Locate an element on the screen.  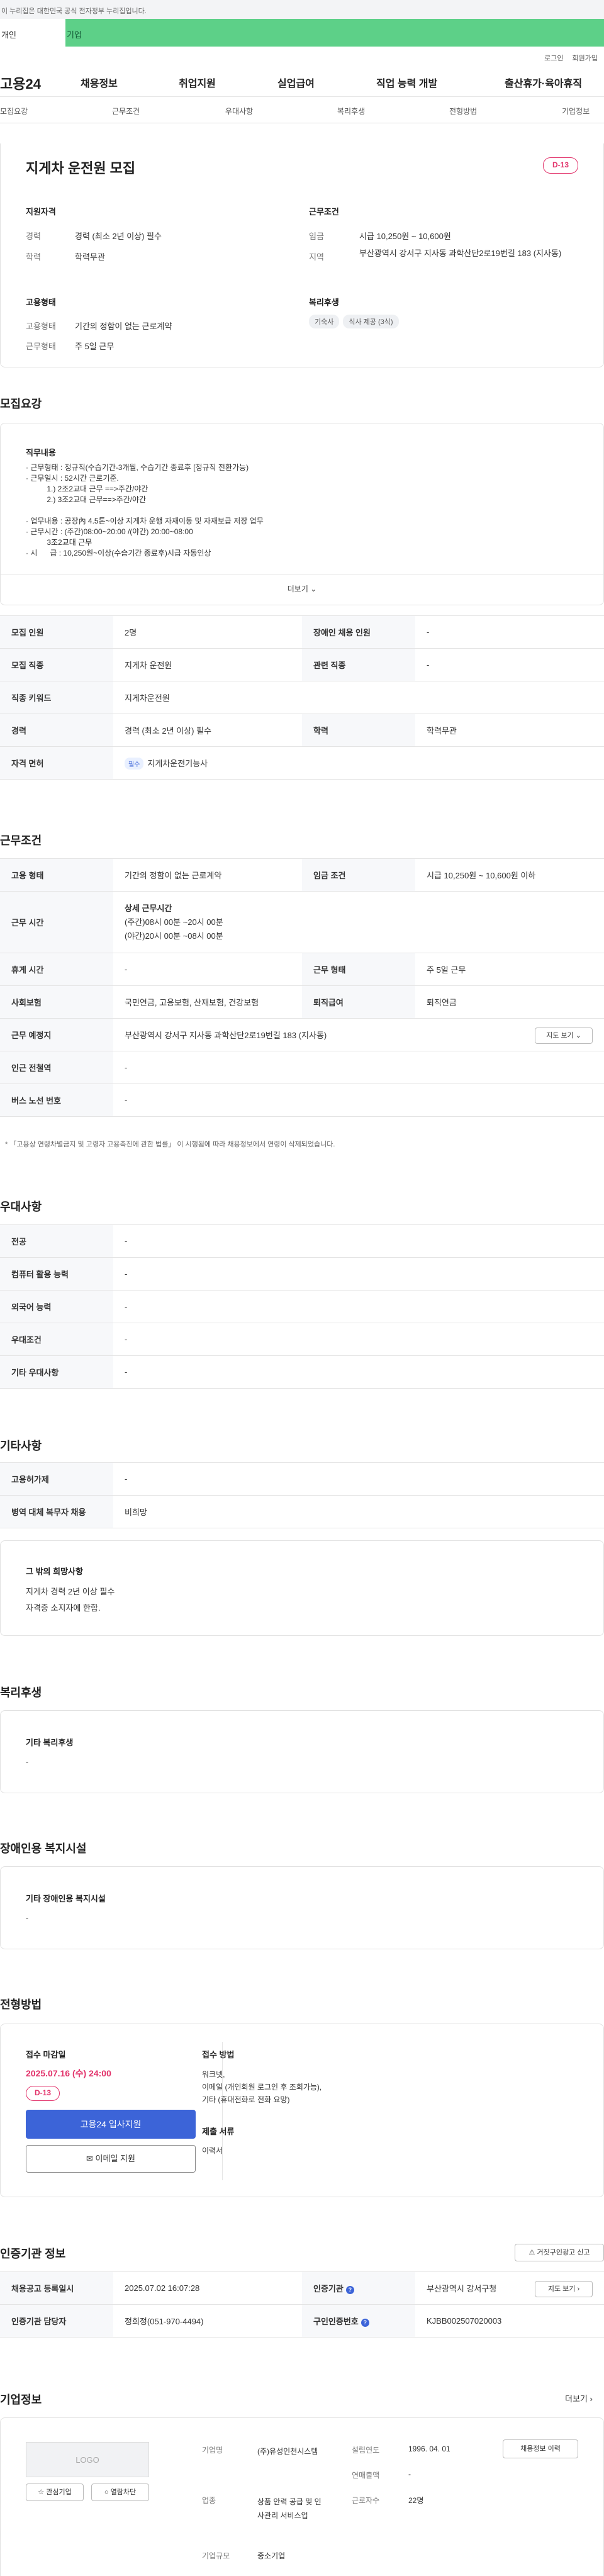
row-value: 지게차 운전원 is located at coordinates (207, 664).